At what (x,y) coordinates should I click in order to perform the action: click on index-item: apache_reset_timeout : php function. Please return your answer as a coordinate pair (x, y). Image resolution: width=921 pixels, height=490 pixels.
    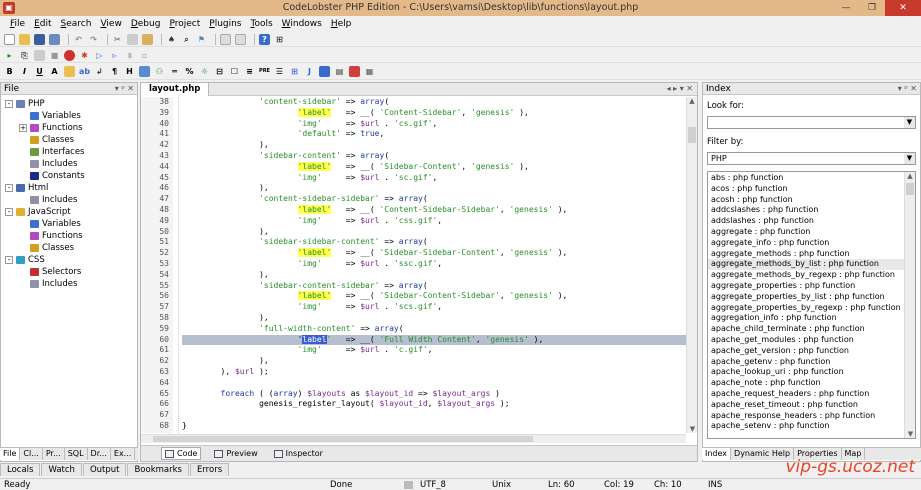
    Looking at the image, I should click on (807, 405).